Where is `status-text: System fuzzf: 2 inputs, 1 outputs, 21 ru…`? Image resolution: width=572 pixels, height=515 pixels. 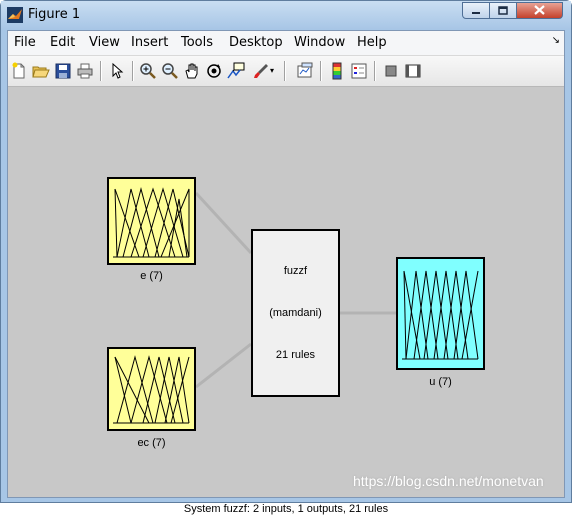 status-text: System fuzzf: 2 inputs, 1 outputs, 21 ru… is located at coordinates (286, 509).